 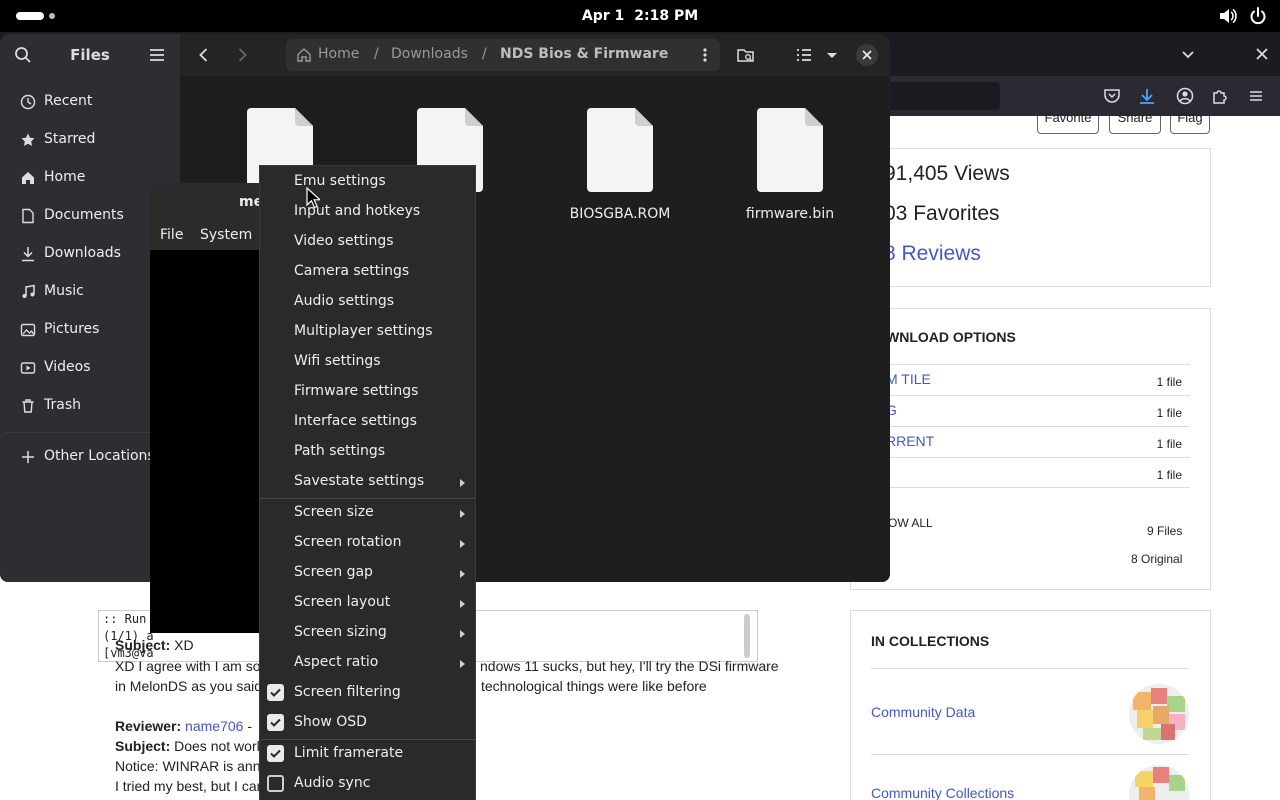 I want to click on sidebar-item-starred: Starred, so click(x=90, y=140).